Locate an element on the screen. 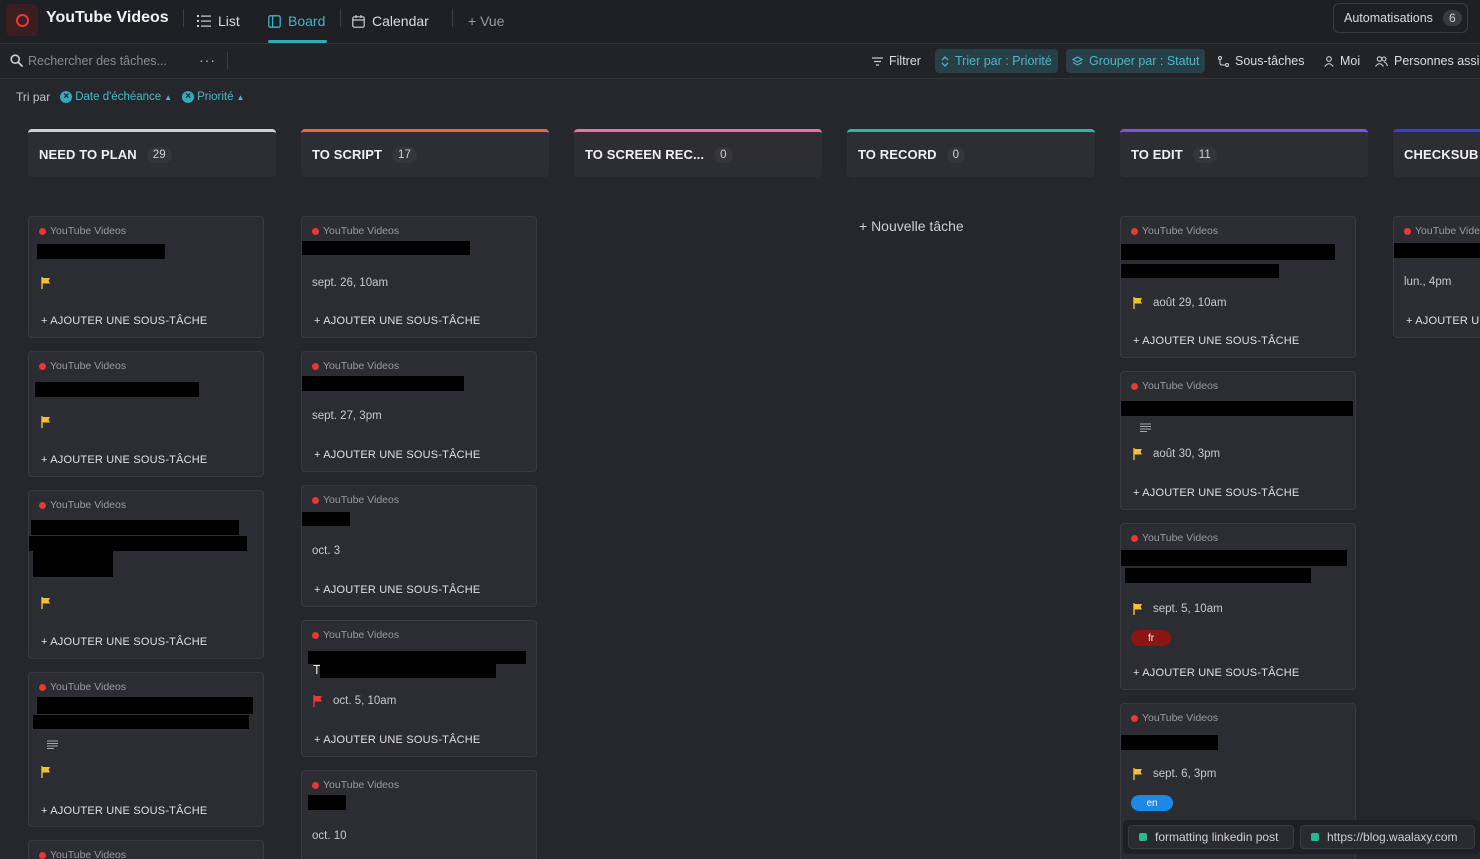  sort-button: Trier par : Priorité is located at coordinates (996, 61).